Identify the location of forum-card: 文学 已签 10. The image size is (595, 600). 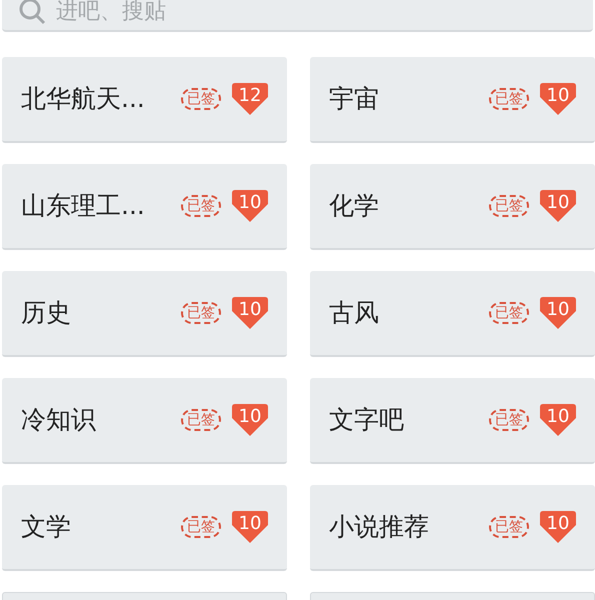
(144, 528).